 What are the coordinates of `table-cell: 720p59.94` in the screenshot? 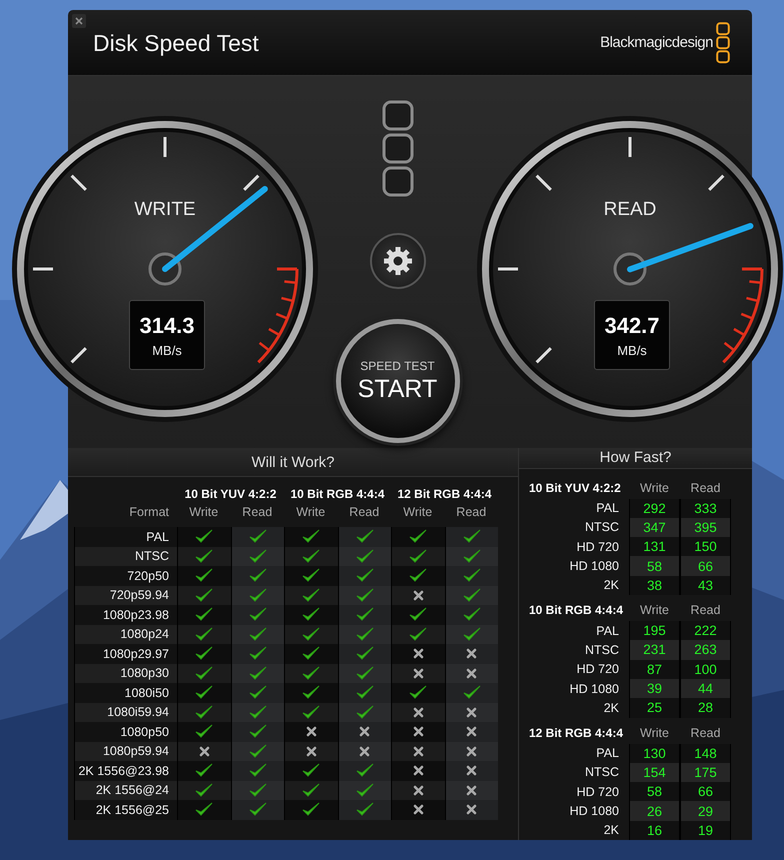 It's located at (125, 595).